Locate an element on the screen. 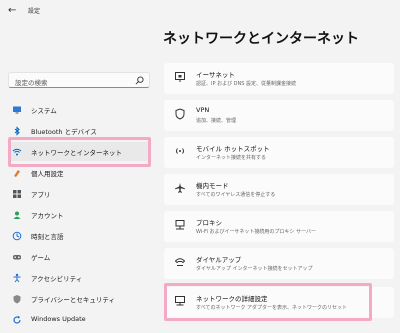 This screenshot has height=333, width=400. accessibility-icon is located at coordinates (17, 278).